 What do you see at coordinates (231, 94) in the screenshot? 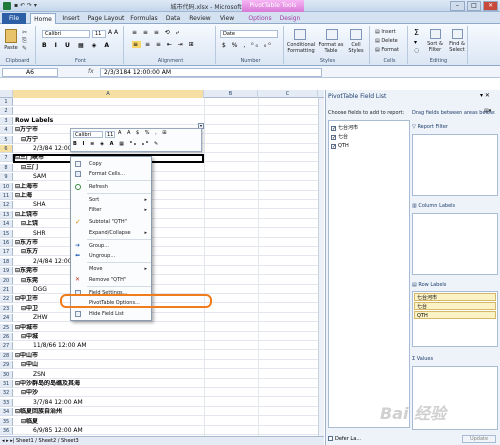
I see `column-header-b: B` at bounding box center [231, 94].